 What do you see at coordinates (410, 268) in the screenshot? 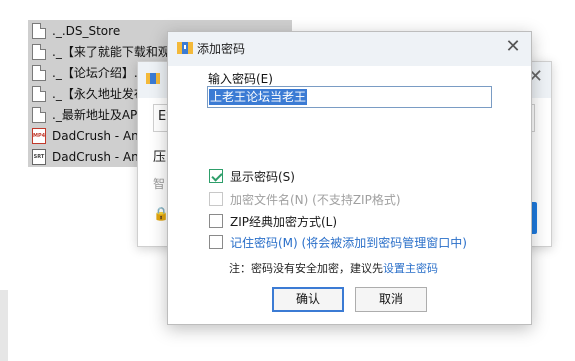
I see `set-master-password-link: 设置主密码` at bounding box center [410, 268].